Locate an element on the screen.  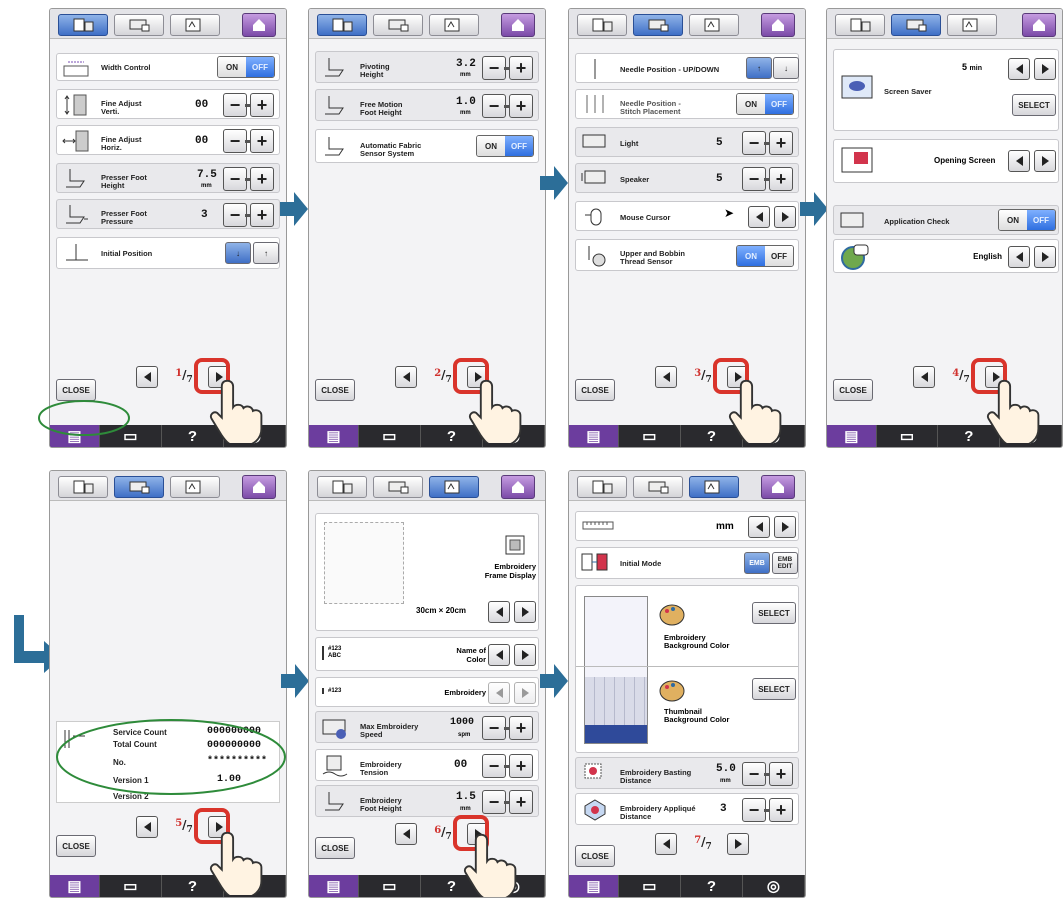
opening-next-button is located at coordinates (1045, 161).